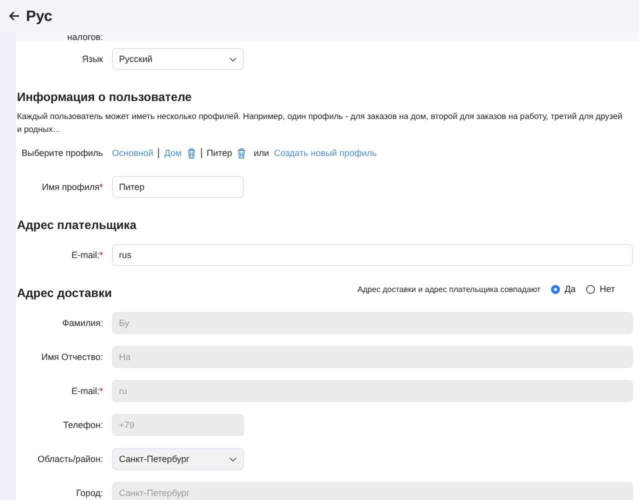 Image resolution: width=639 pixels, height=500 pixels. I want to click on section-heading: Адрес плательщика, so click(77, 225).